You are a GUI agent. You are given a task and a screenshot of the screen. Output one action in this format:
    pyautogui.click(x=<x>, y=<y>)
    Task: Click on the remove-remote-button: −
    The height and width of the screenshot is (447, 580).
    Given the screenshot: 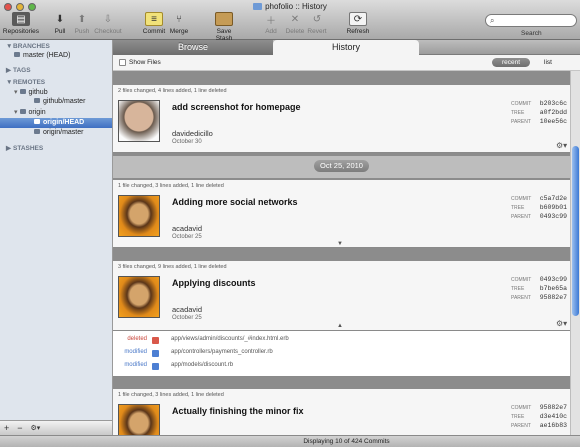 What is the action you would take?
    pyautogui.click(x=19, y=428)
    